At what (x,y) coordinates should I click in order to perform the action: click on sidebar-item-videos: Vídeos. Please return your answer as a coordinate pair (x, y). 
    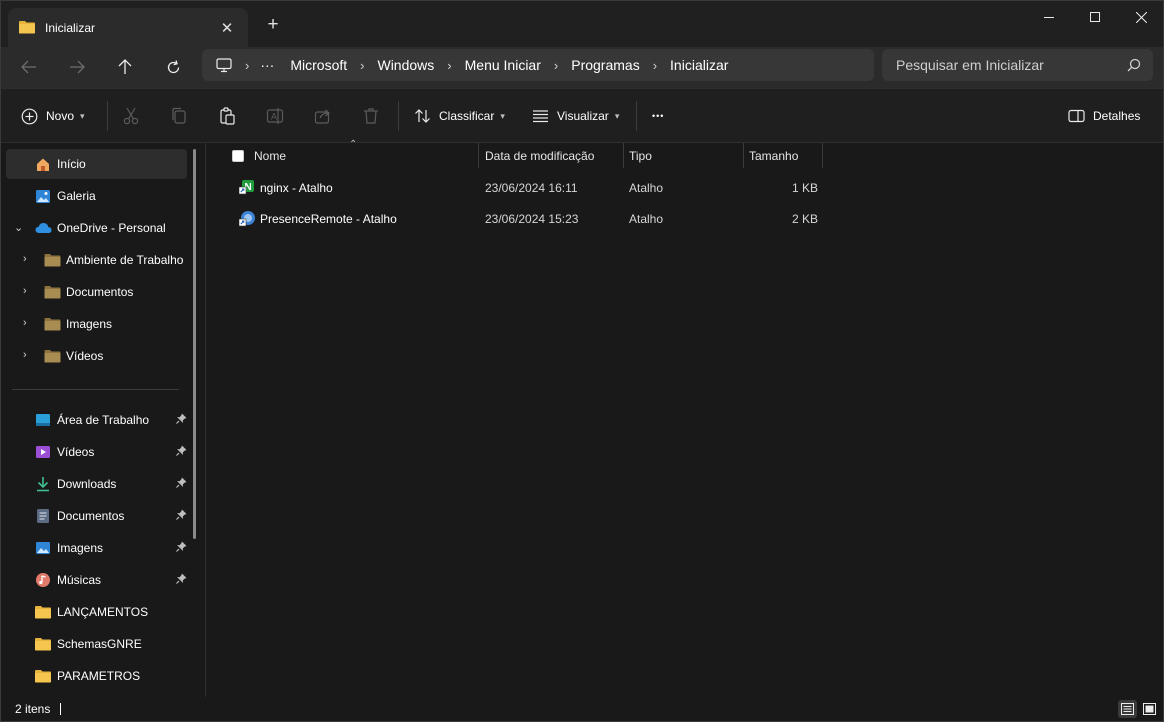
    Looking at the image, I should click on (96, 452).